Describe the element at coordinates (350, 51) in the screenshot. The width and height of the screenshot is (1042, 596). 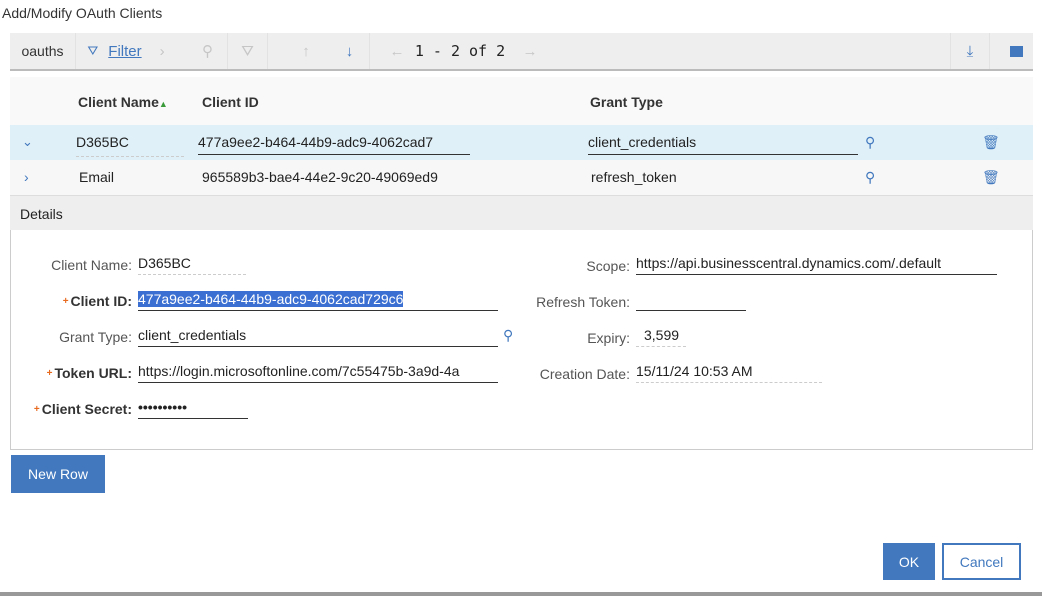
I see `arrow-down-icon: ↓` at that location.